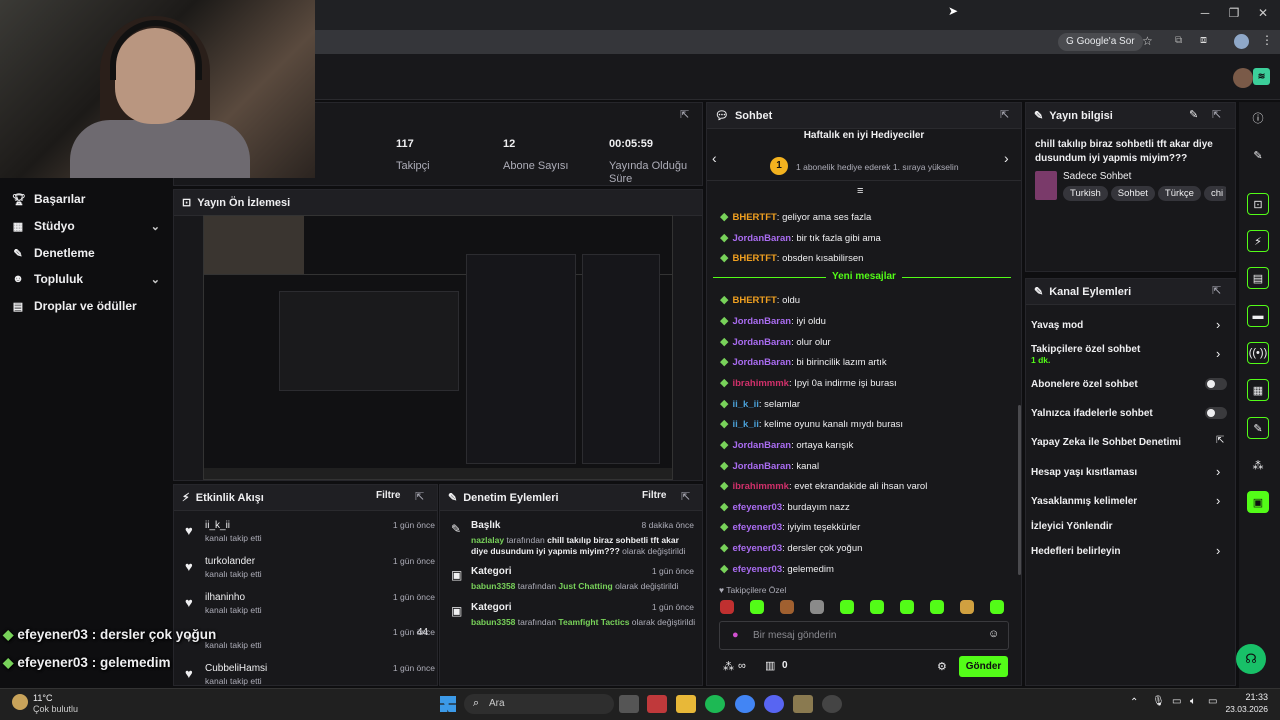  Describe the element at coordinates (1241, 41) in the screenshot. I see `profile-avatar` at that location.